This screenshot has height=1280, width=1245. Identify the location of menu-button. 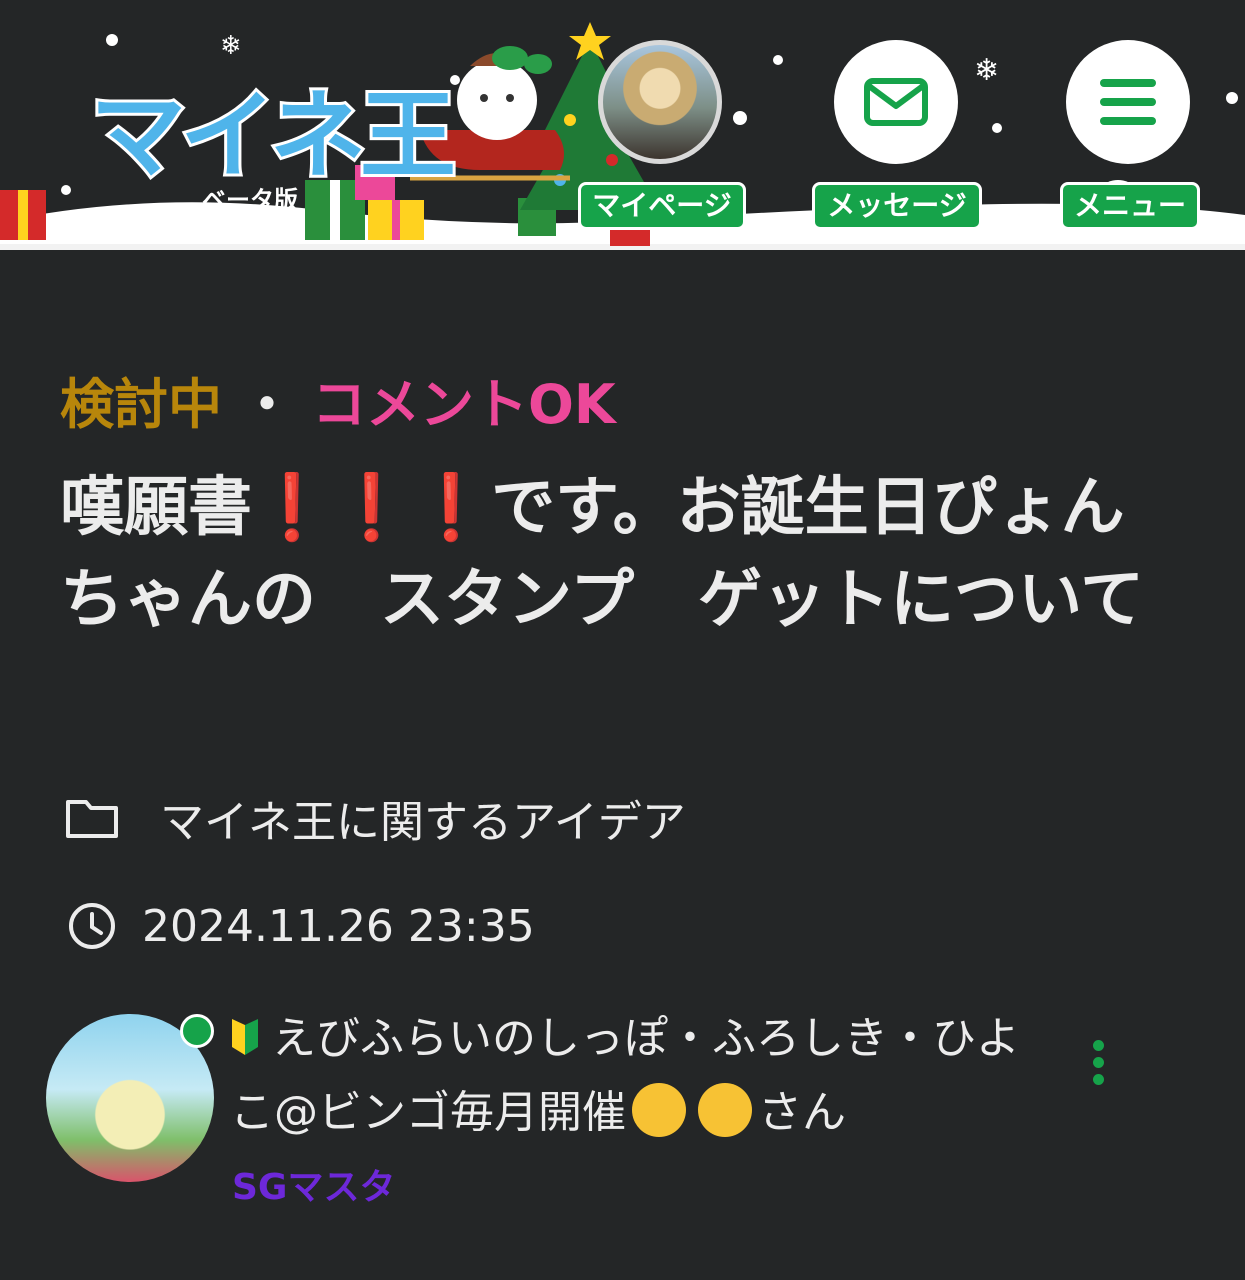
(1128, 102).